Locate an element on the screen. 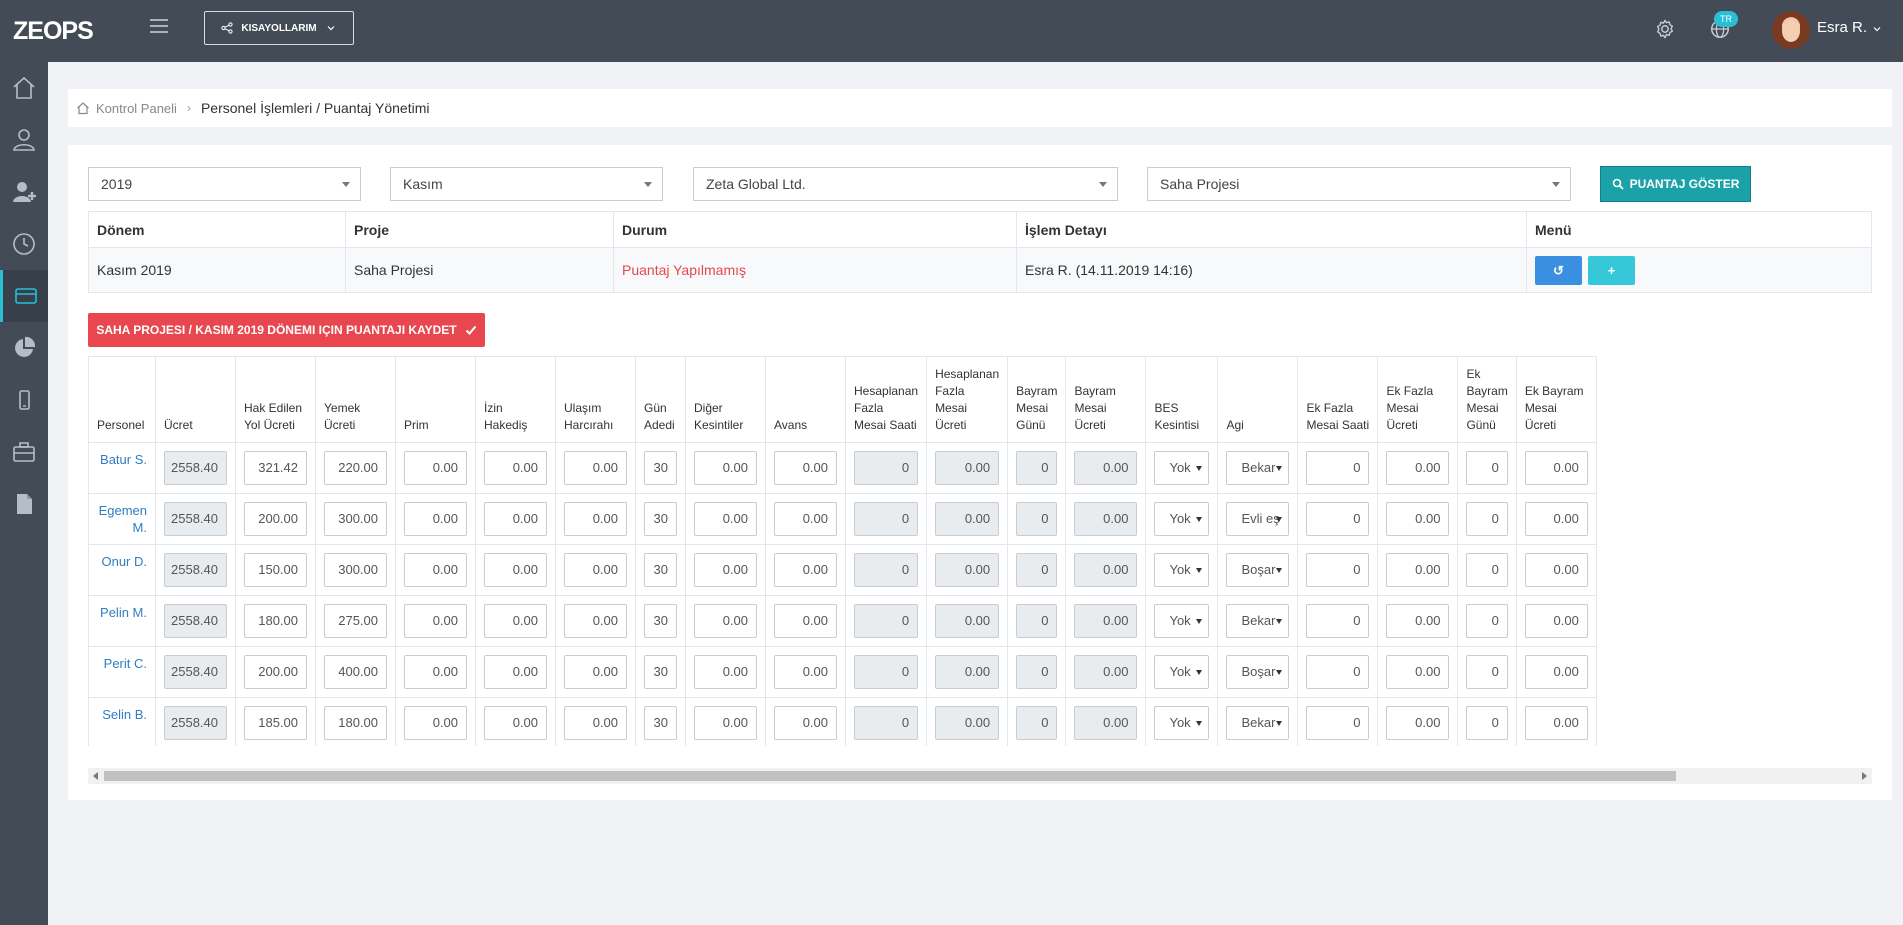 The width and height of the screenshot is (1903, 925). project-select: Saha Projesi is located at coordinates (1359, 184).